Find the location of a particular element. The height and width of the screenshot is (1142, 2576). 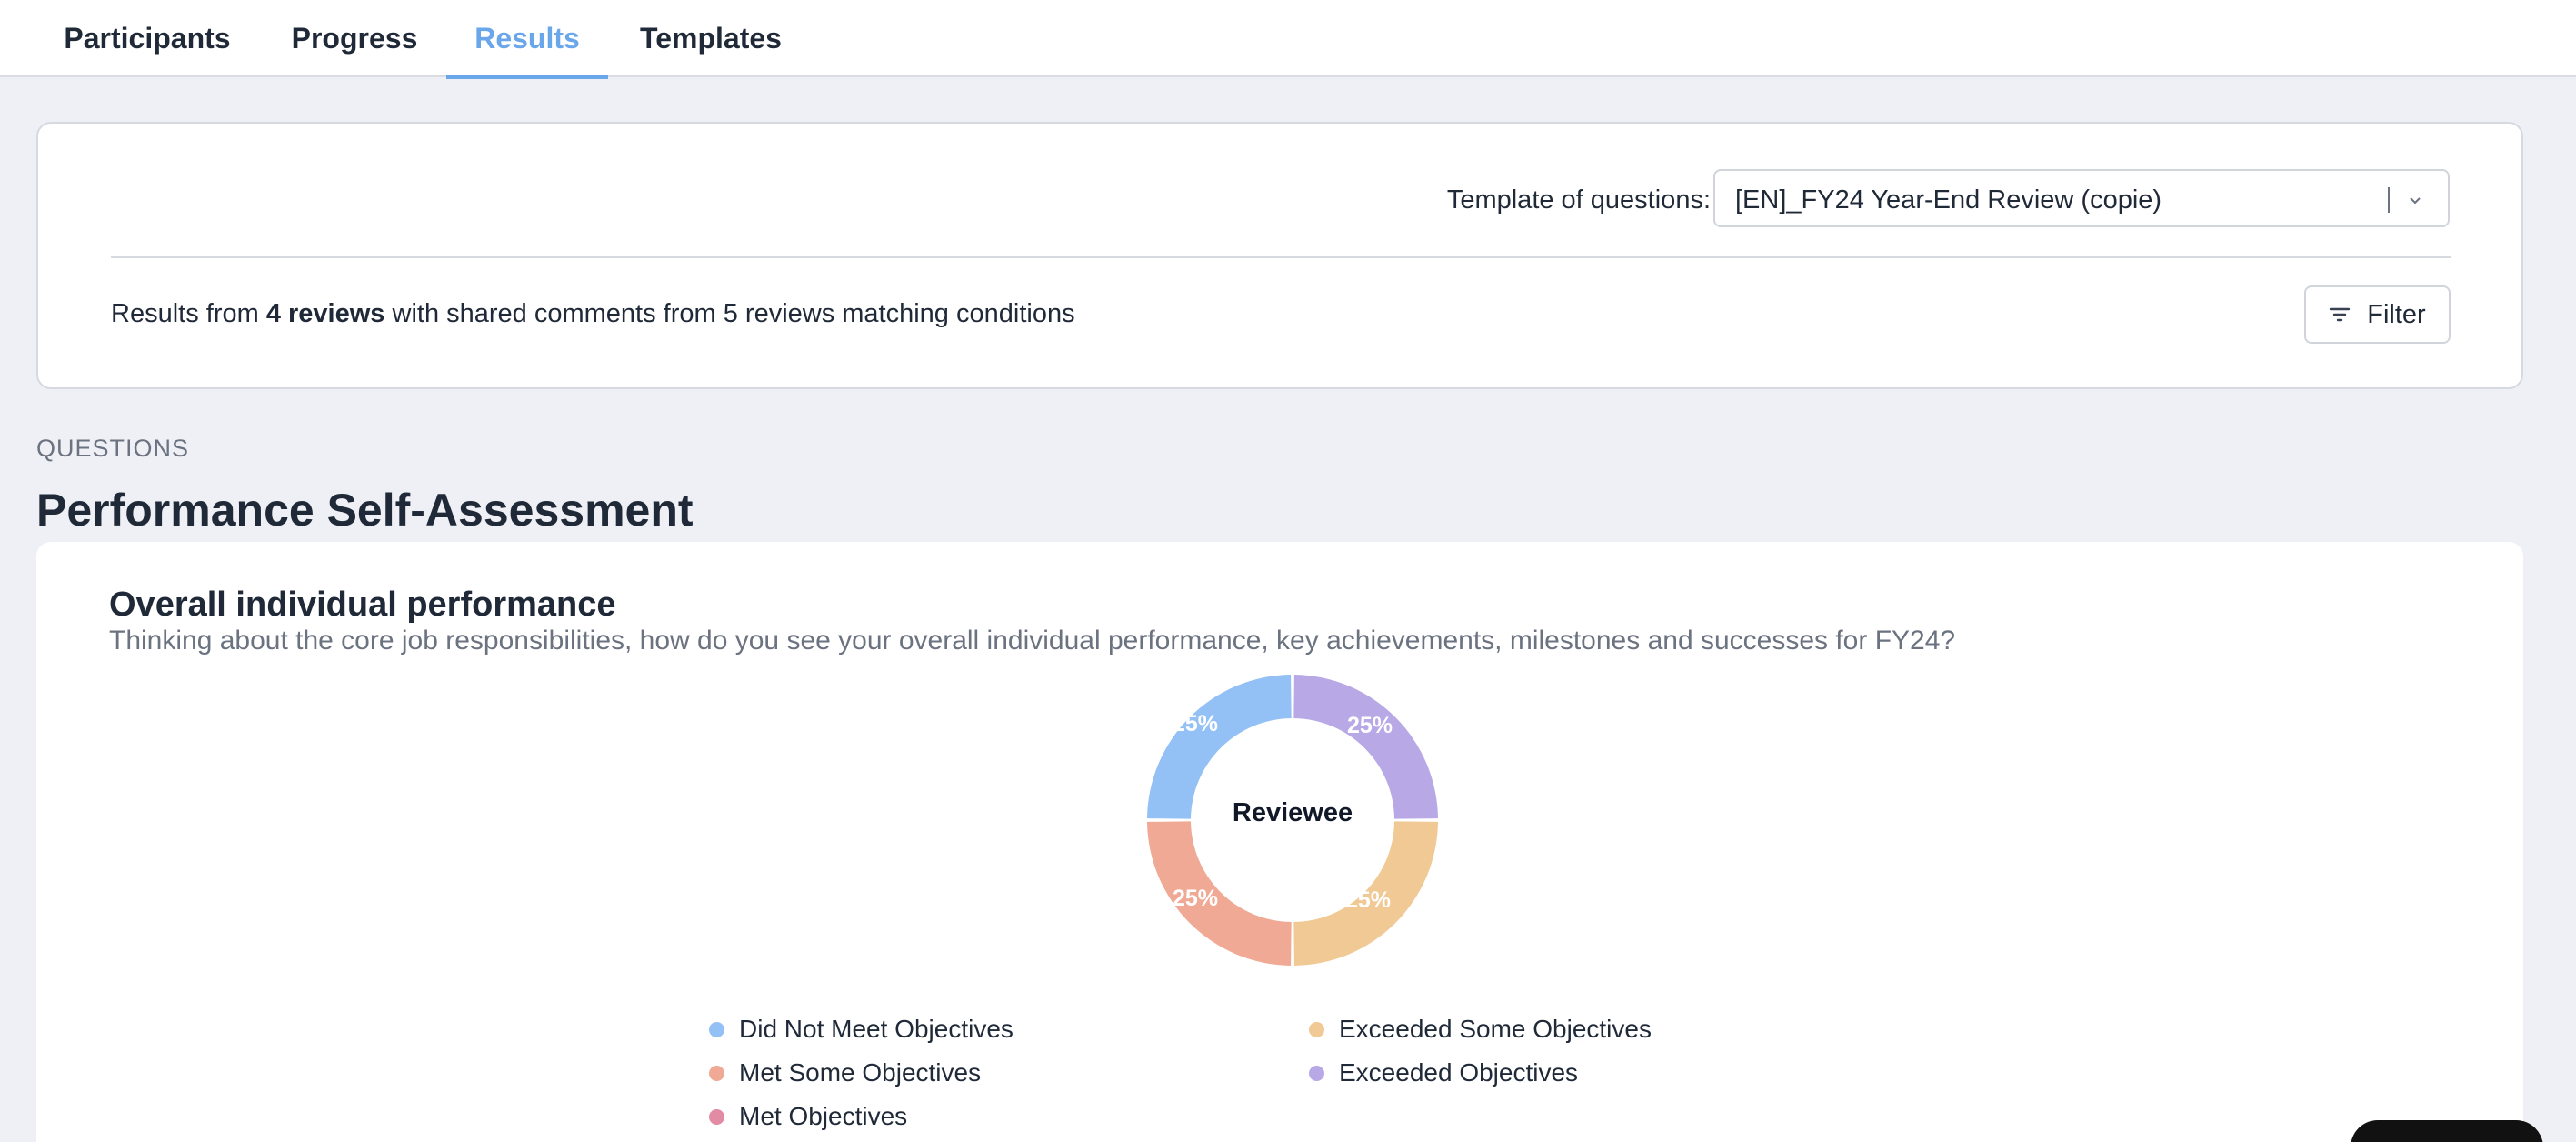

template-select: [EN]_FY24 Year-End Review (copie) is located at coordinates (2081, 198).